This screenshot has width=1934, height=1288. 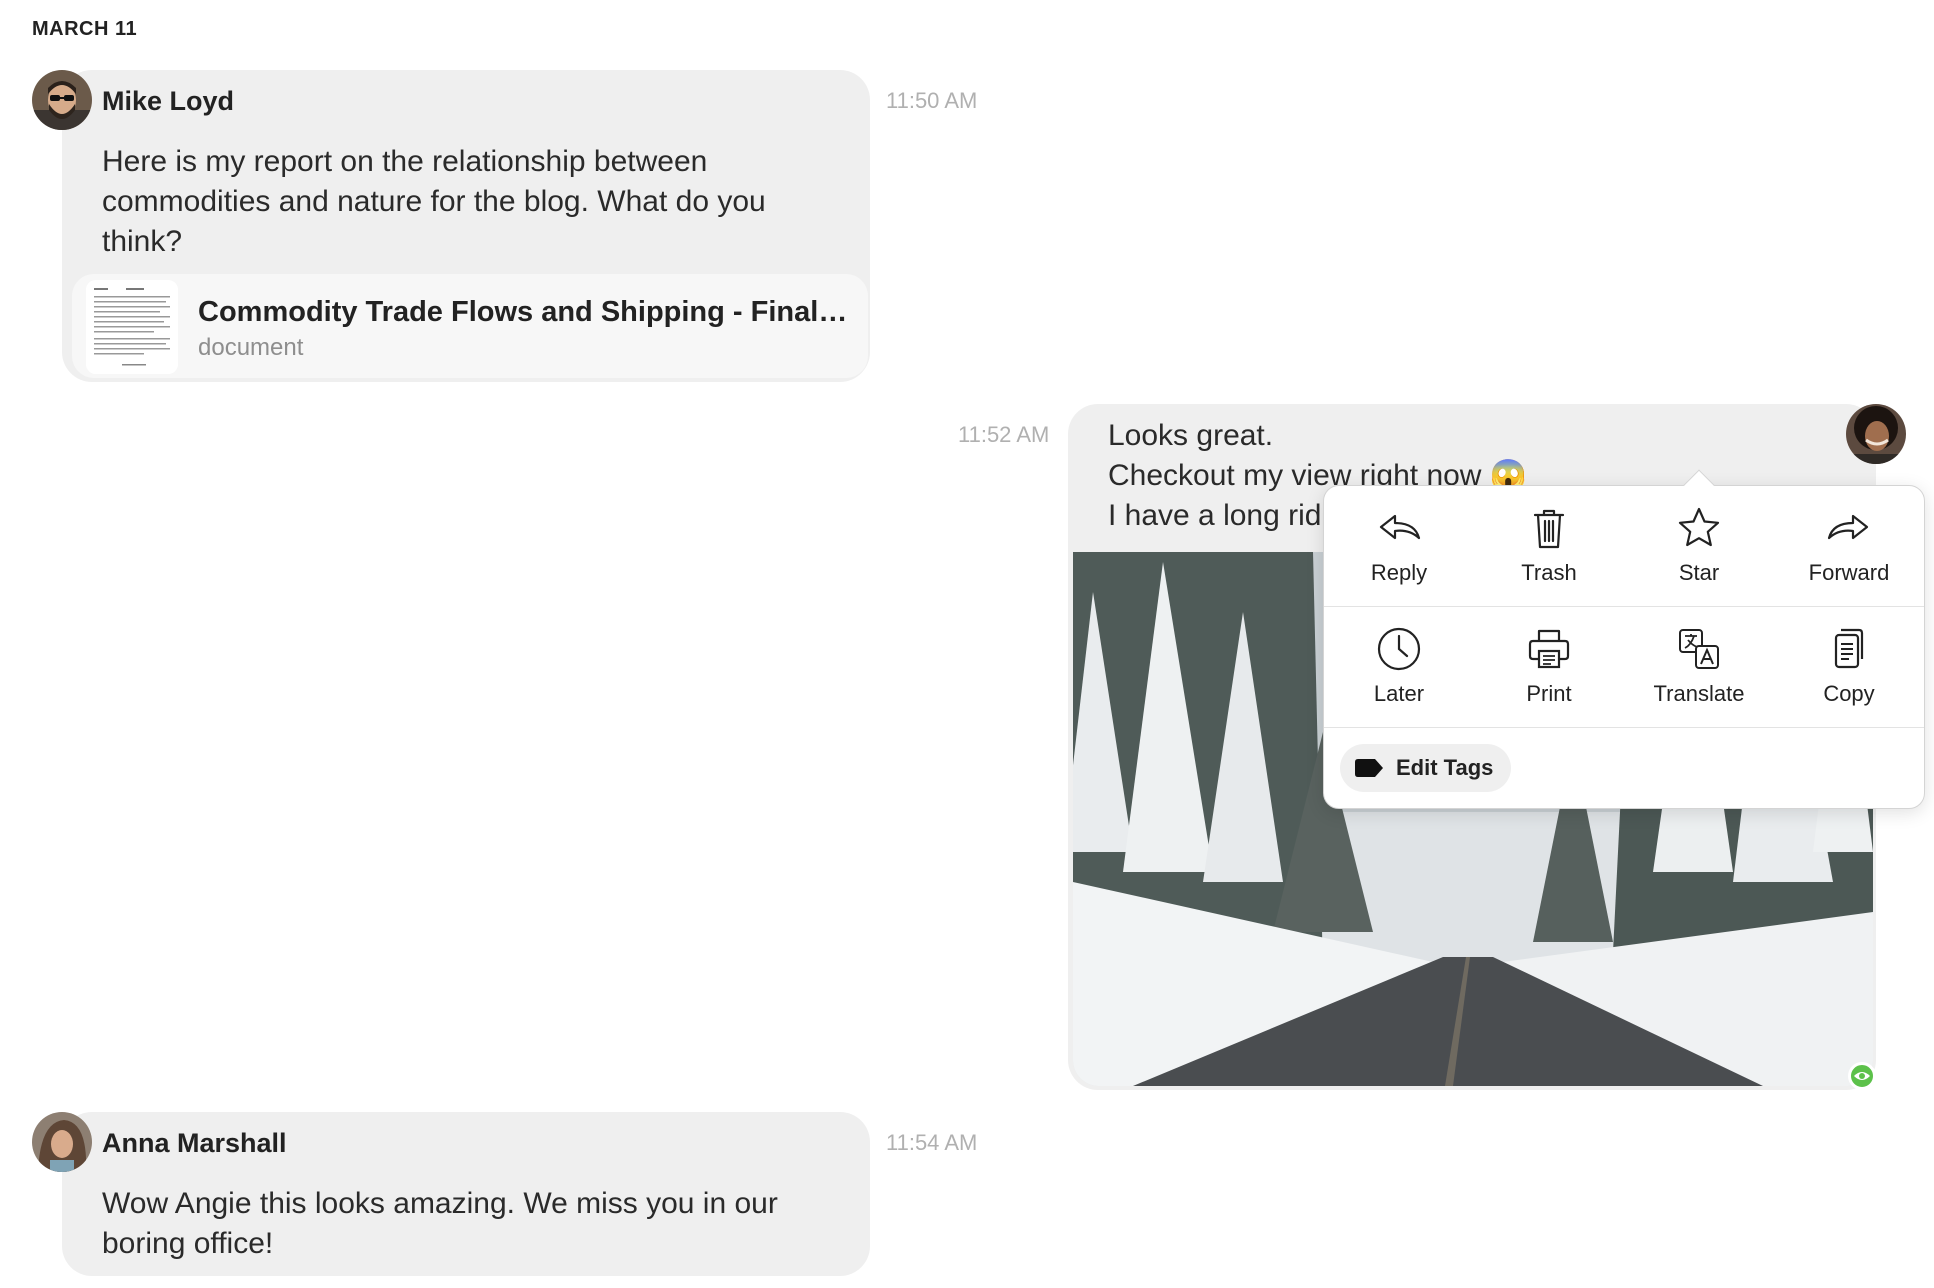 I want to click on message-line: boring office!, so click(x=188, y=1243).